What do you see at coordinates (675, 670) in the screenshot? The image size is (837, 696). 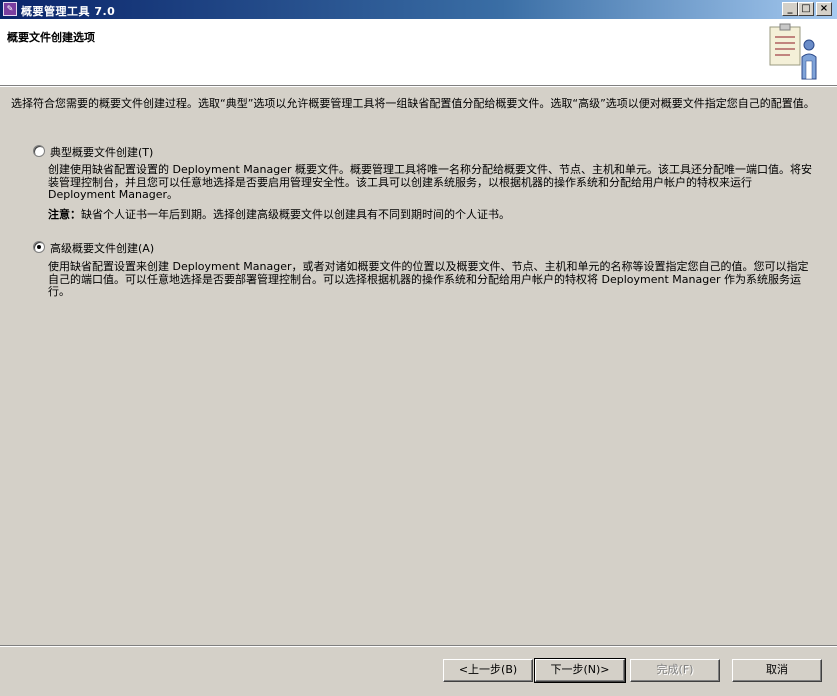 I see `finish-button: 完成(F)` at bounding box center [675, 670].